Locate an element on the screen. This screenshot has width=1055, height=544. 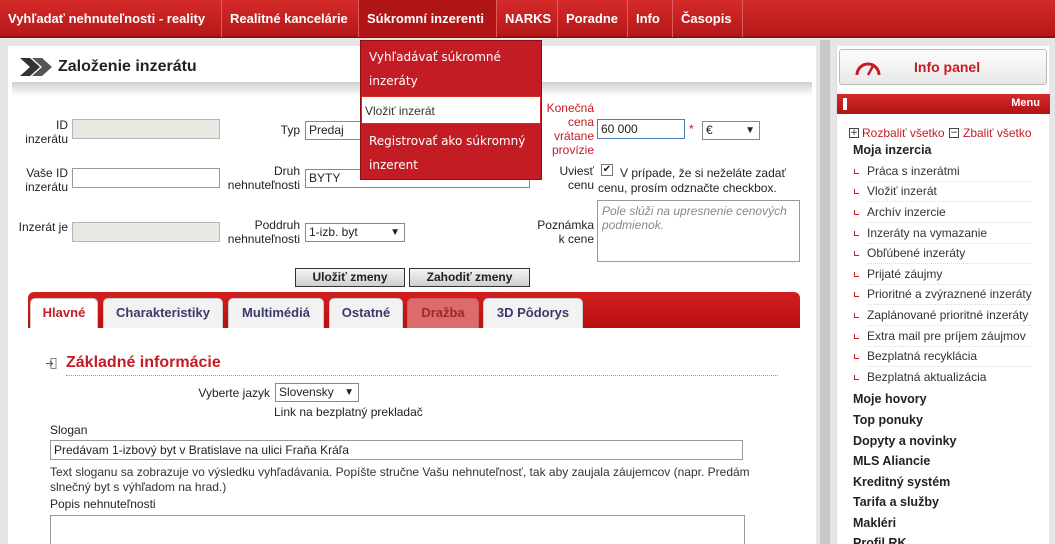
your-id-field is located at coordinates (146, 178).